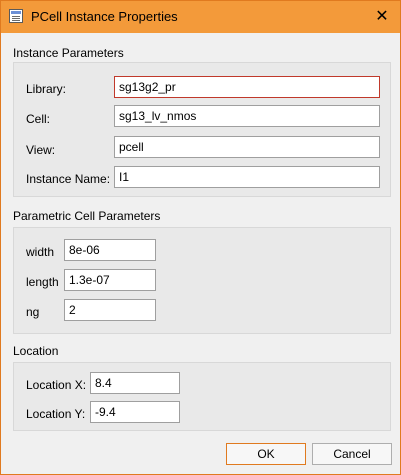 This screenshot has width=401, height=475. Describe the element at coordinates (56, 385) in the screenshot. I see `location-x-label: Location X:` at that location.